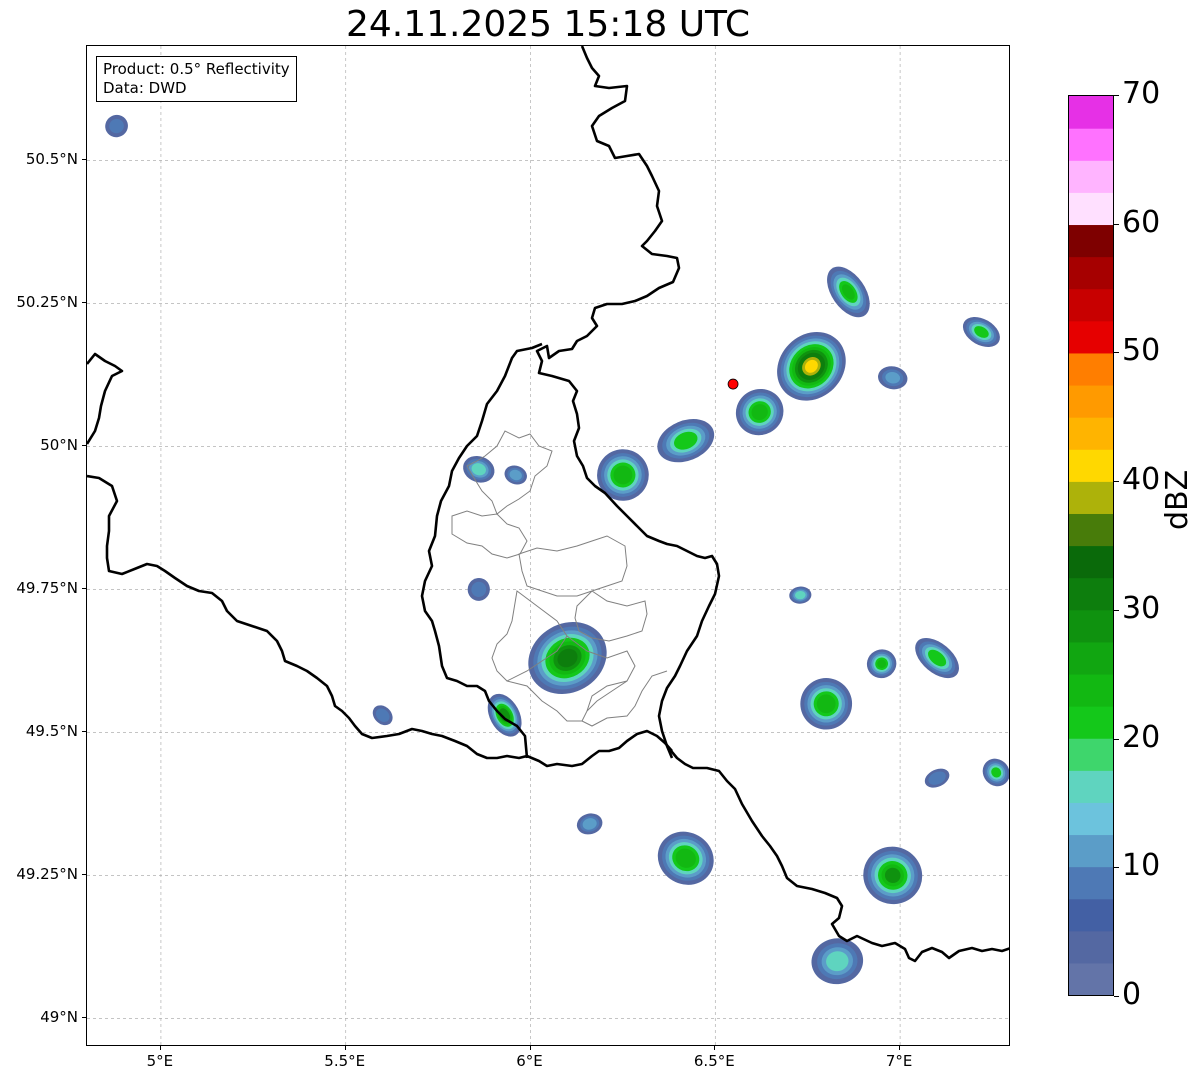 The image size is (1202, 1081). What do you see at coordinates (145, 88) in the screenshot?
I see `data-source-label: Data: DWD` at bounding box center [145, 88].